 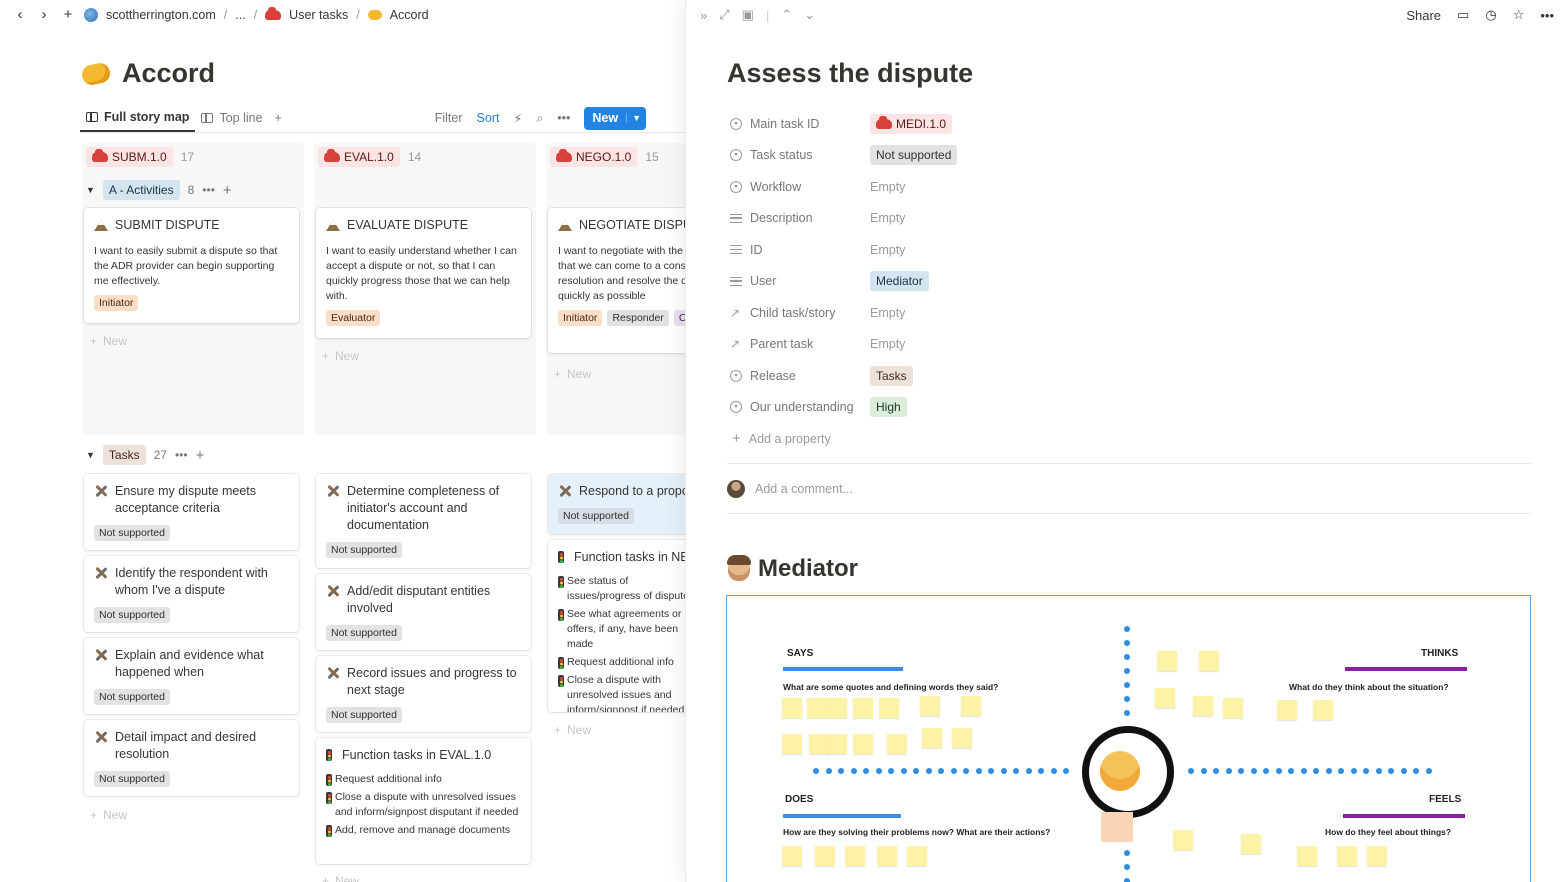 I want to click on tab-label: Full story map, so click(x=147, y=117).